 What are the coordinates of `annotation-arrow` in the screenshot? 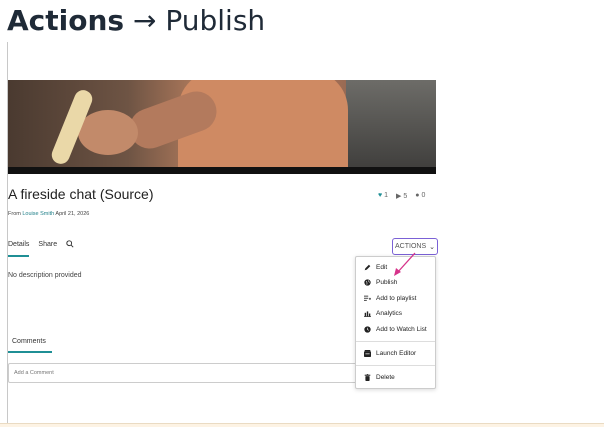 It's located at (405, 264).